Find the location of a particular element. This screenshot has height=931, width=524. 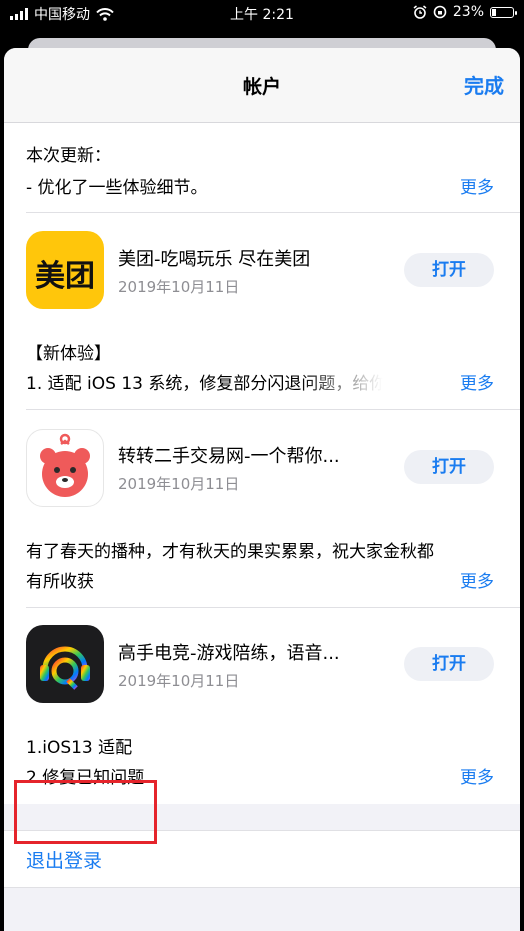

update-notes: - 优化了一些体验细节。 is located at coordinates (117, 188).